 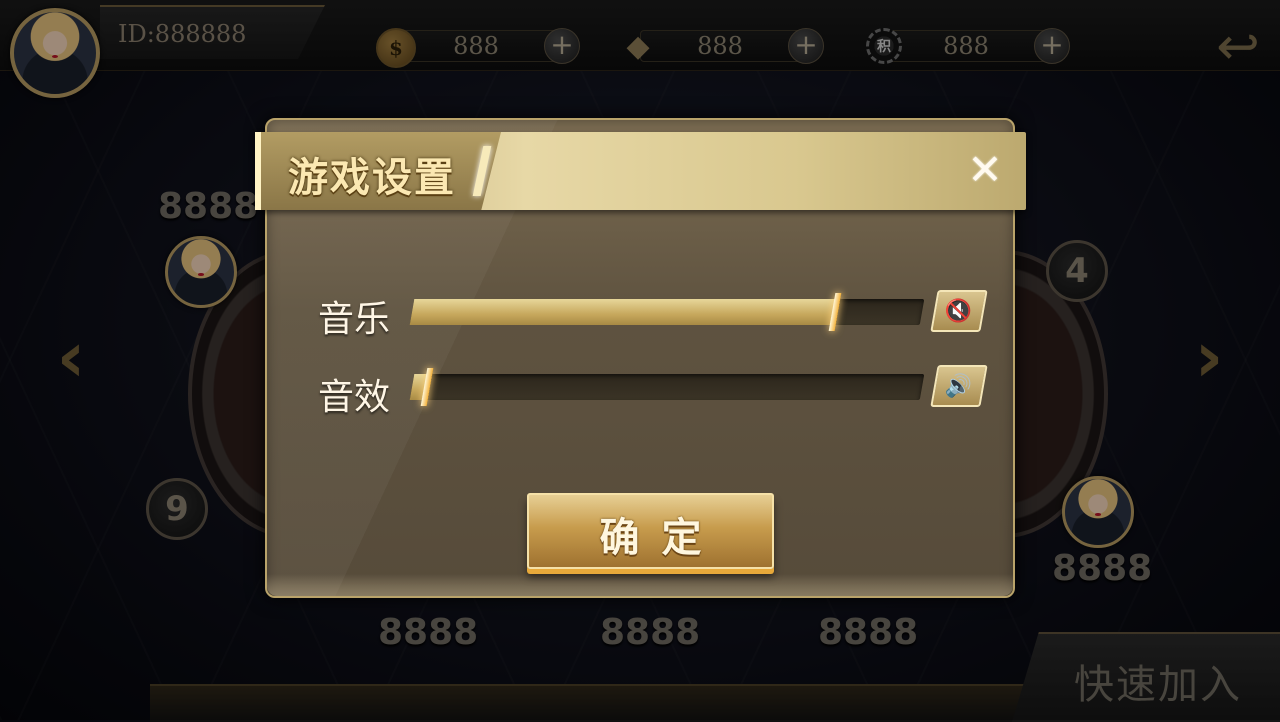 I want to click on sound-toggle-button: 🔊, so click(x=959, y=386).